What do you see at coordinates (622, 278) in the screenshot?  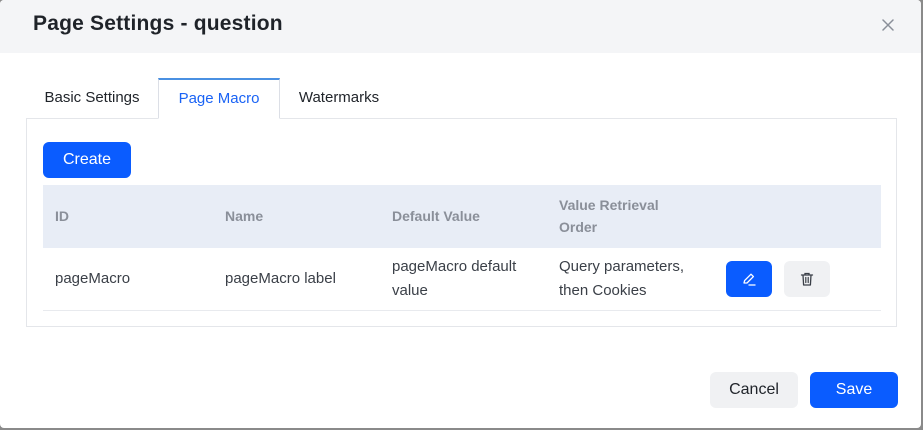 I see `cell-retrieval-order: Query parameters, then Cookies` at bounding box center [622, 278].